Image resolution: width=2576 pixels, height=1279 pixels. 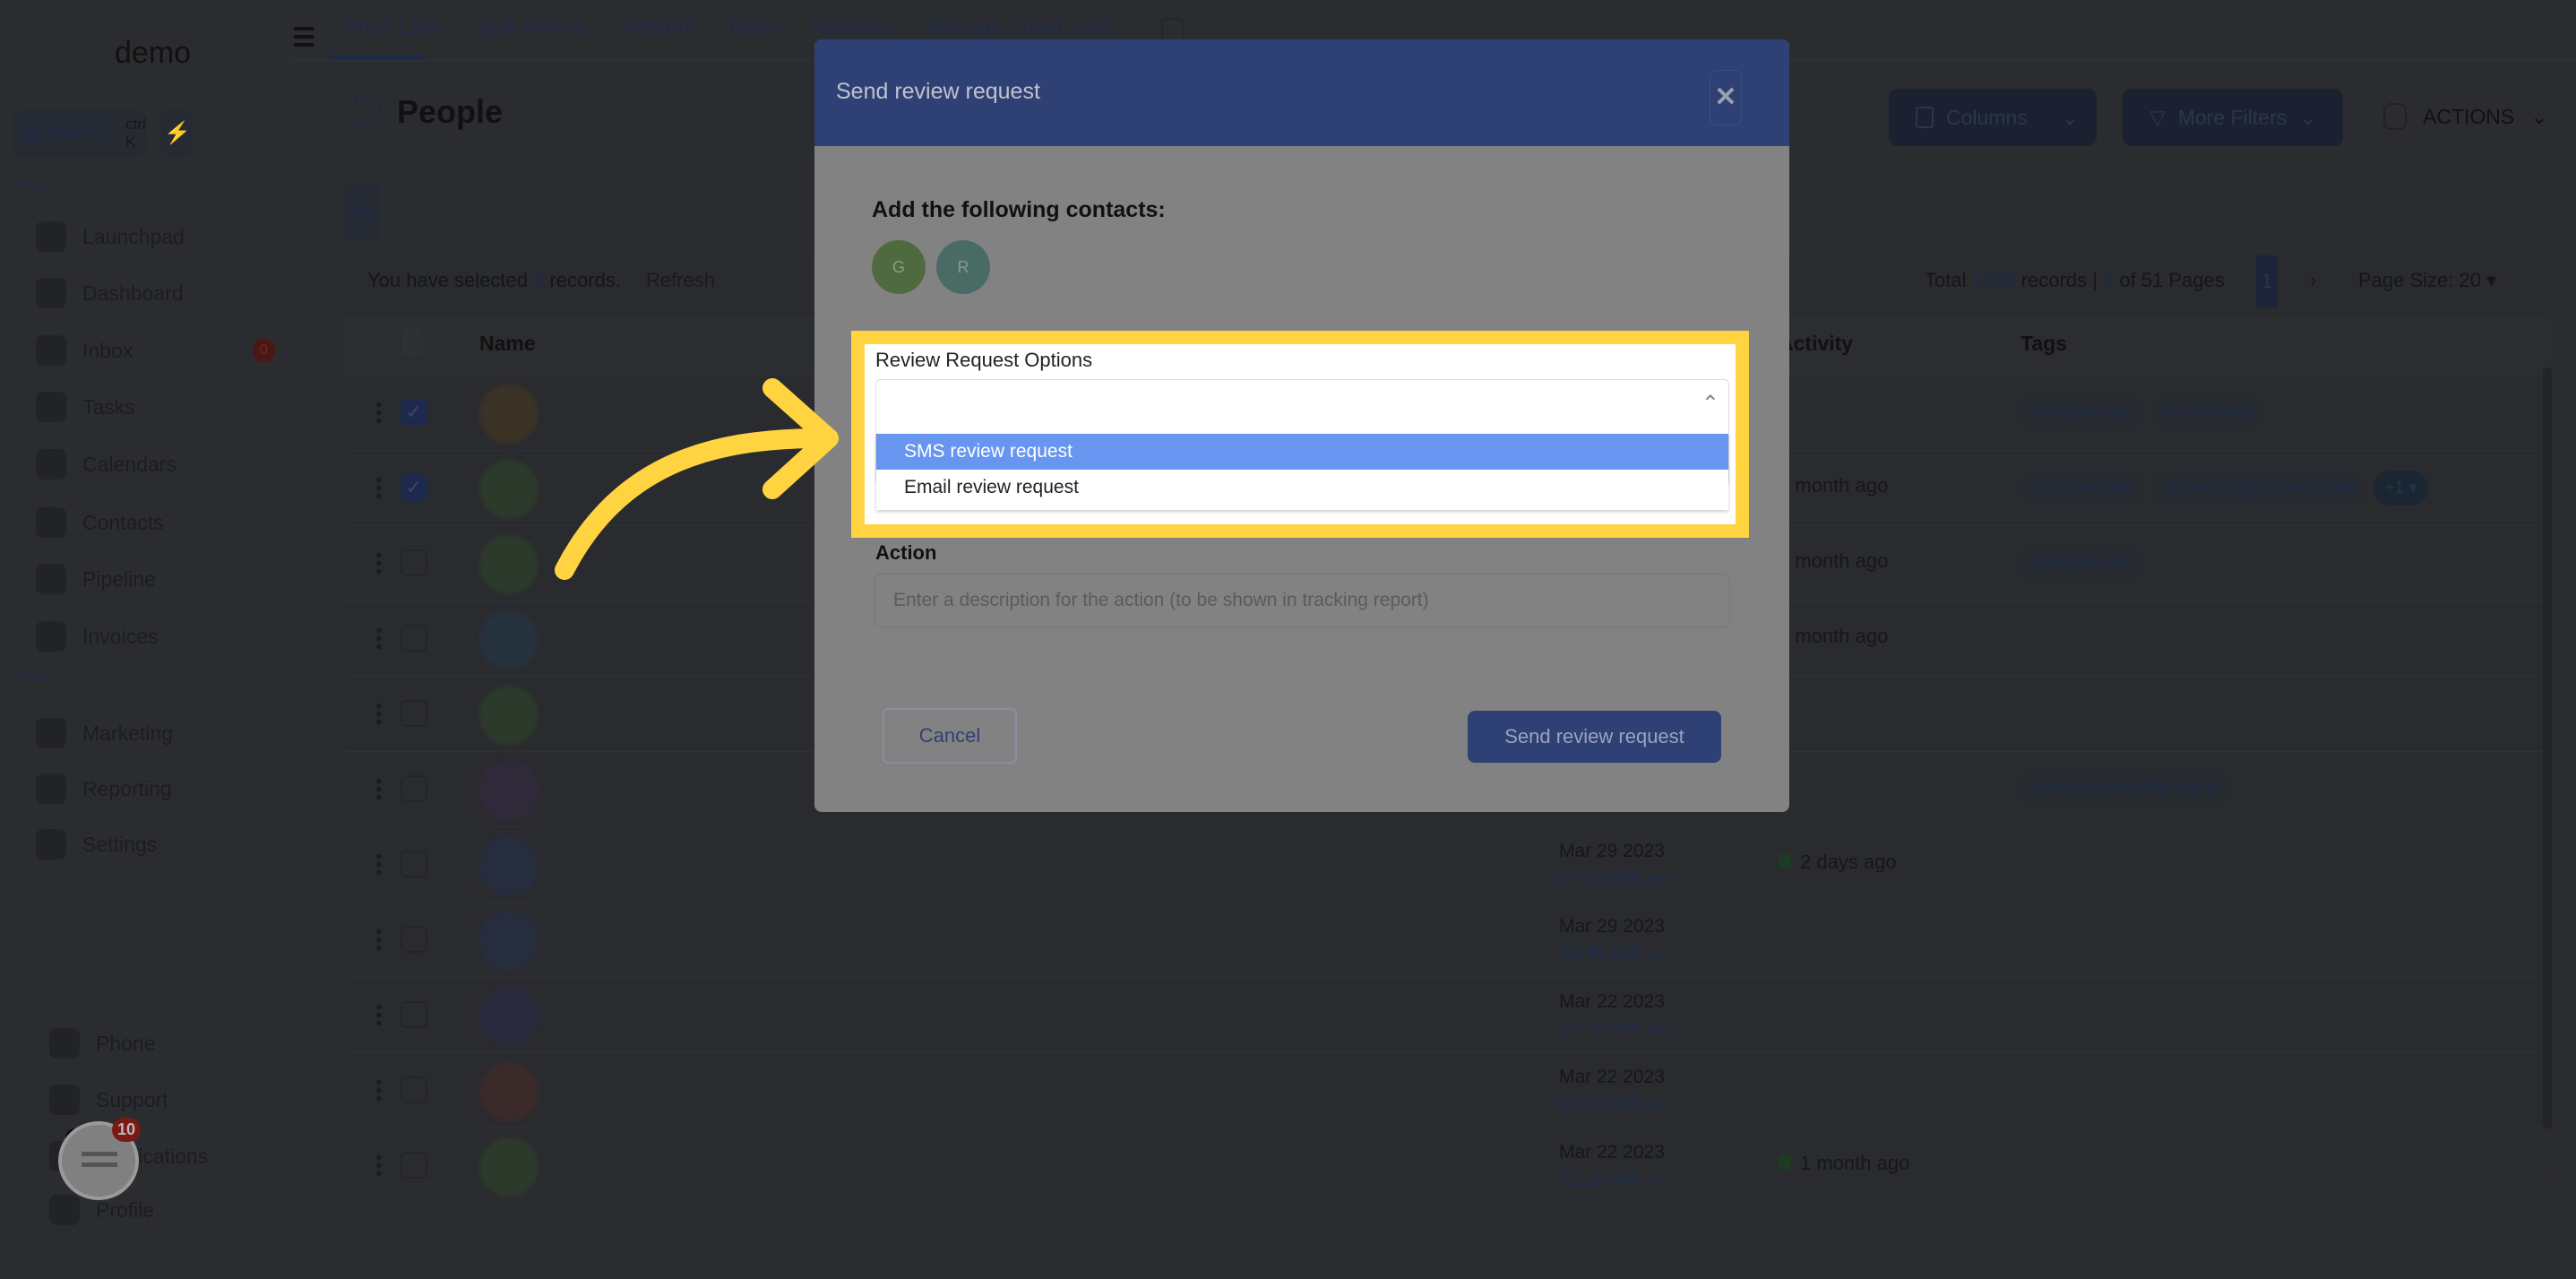 I want to click on arrow-curve, so click(x=693, y=504).